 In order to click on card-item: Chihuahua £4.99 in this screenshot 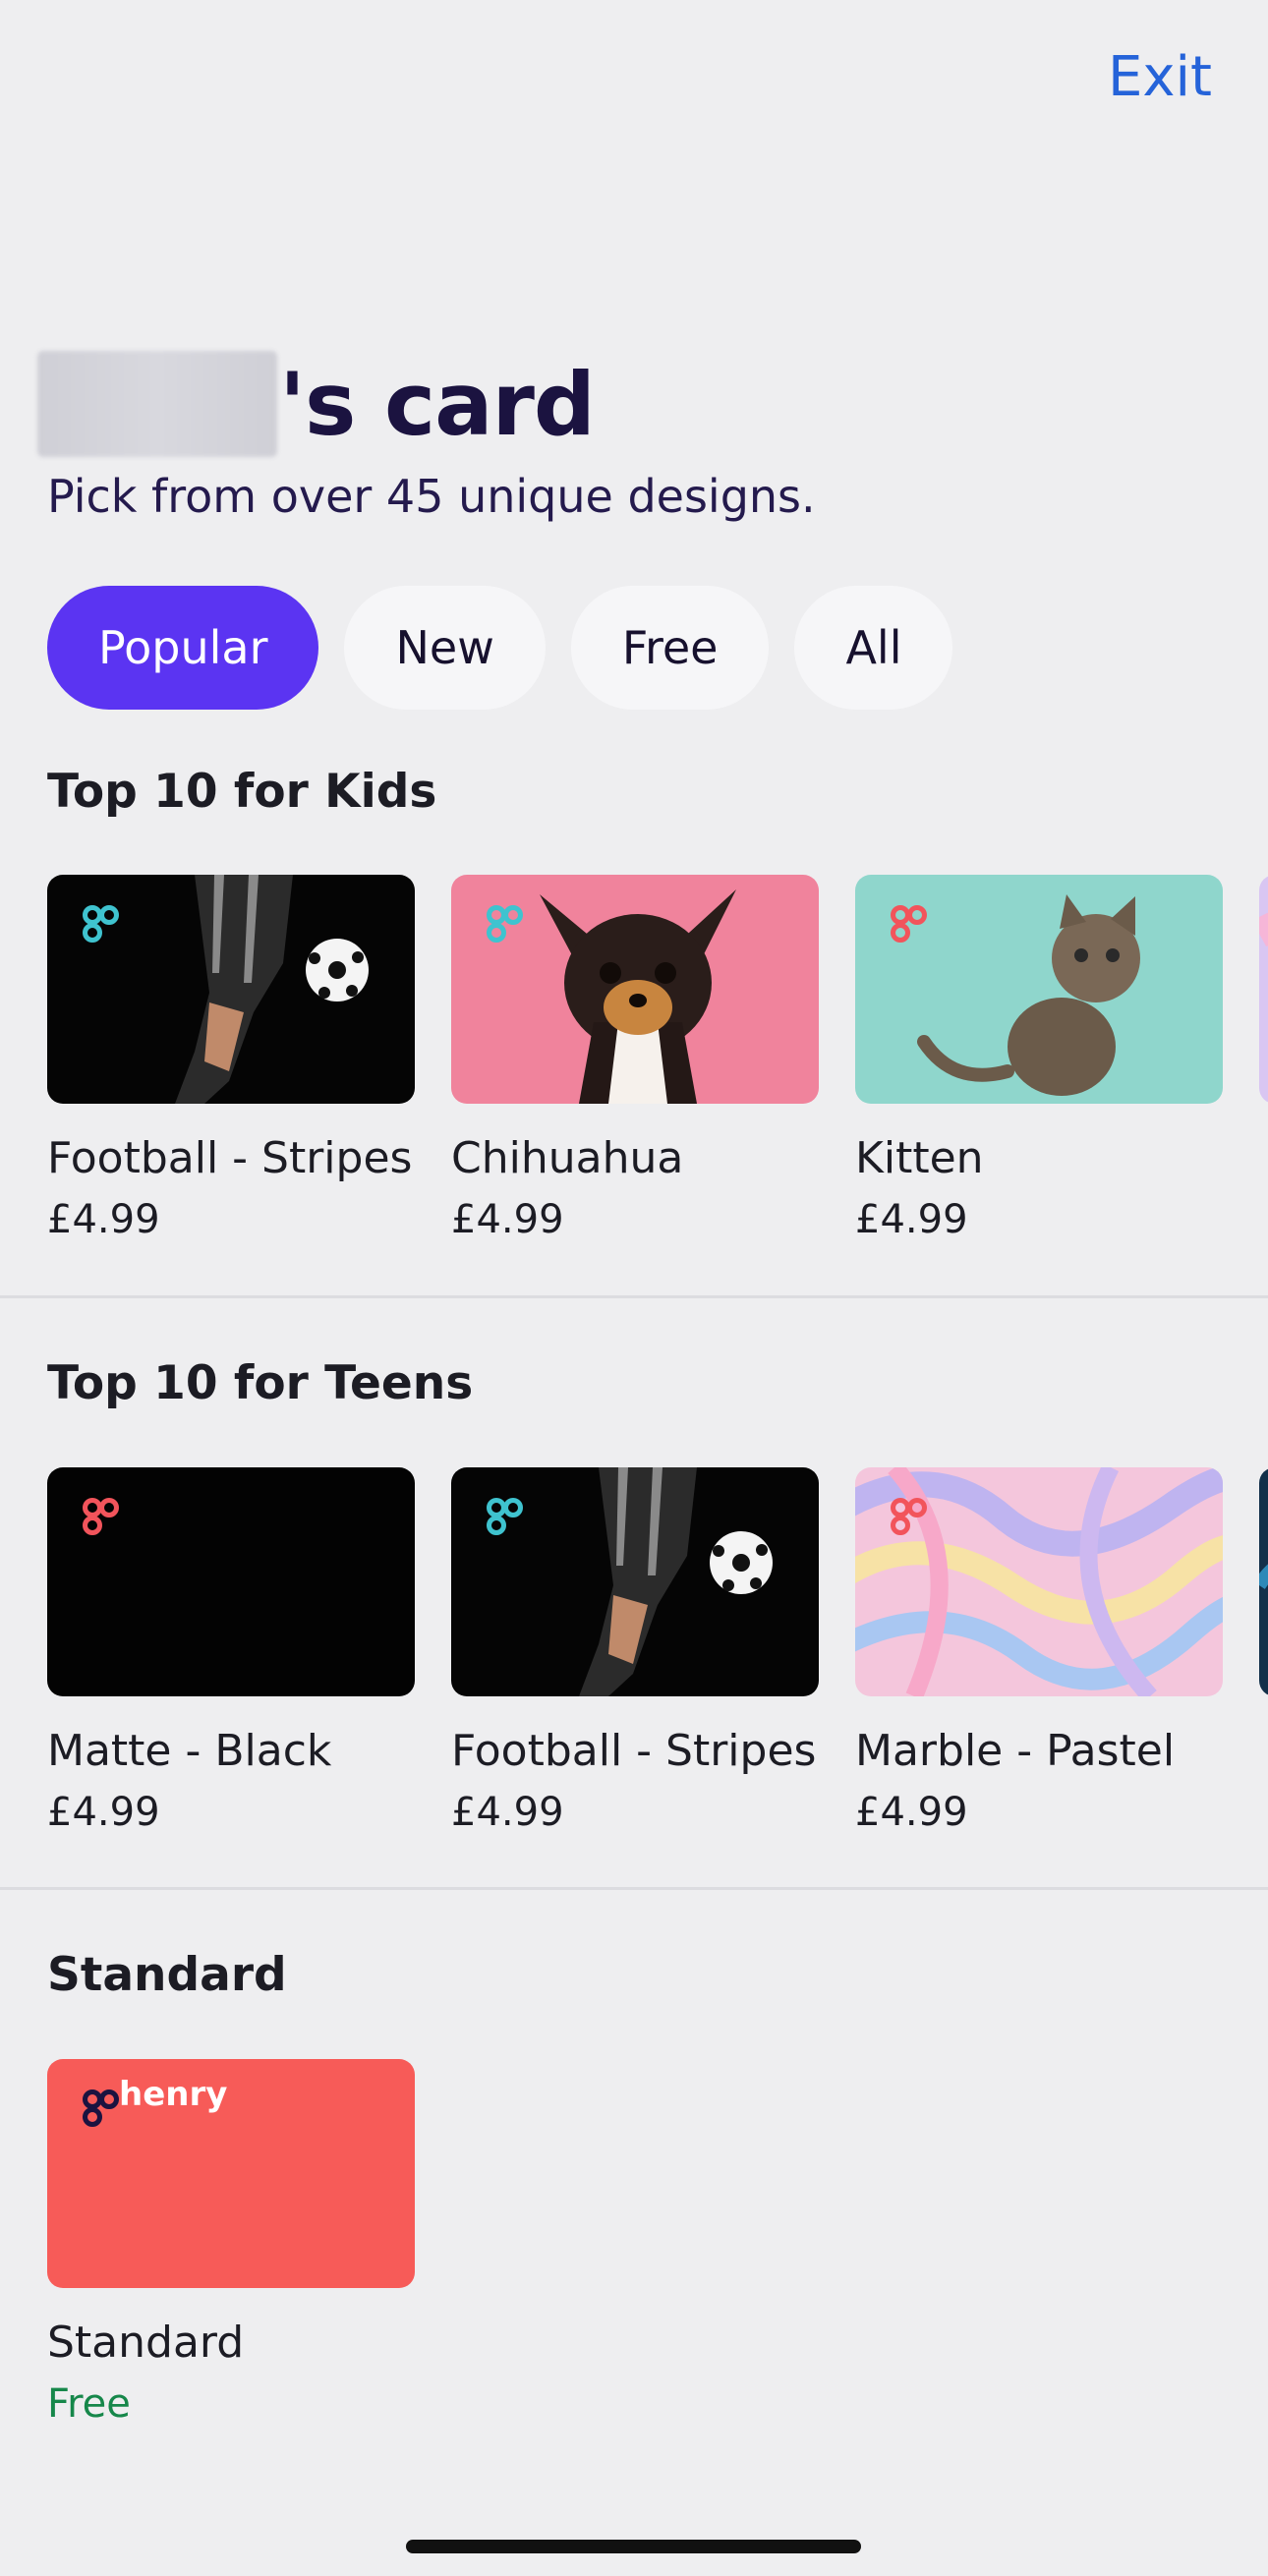, I will do `click(635, 1059)`.